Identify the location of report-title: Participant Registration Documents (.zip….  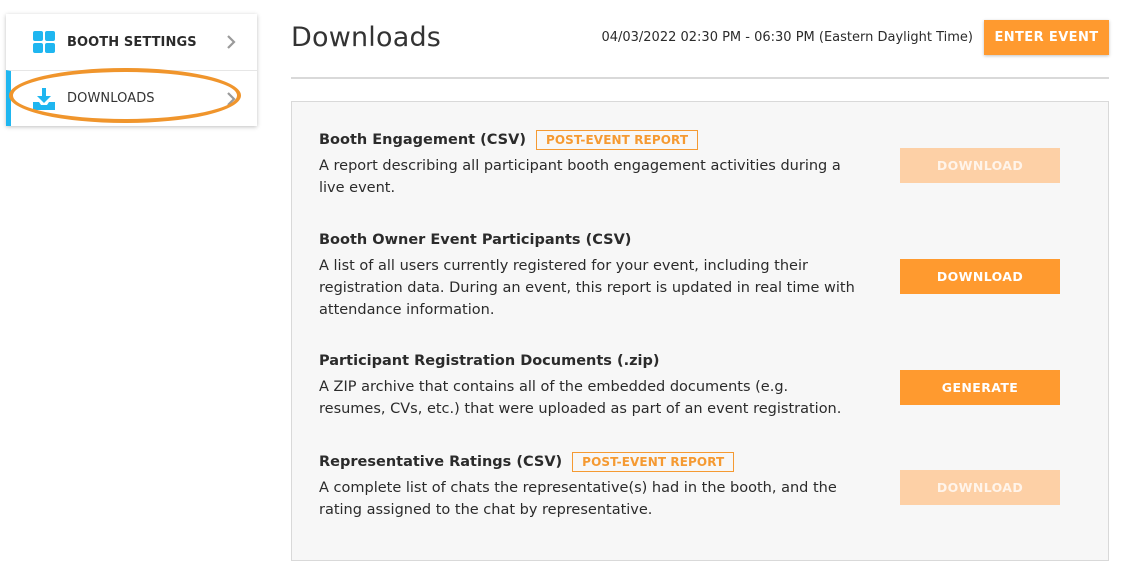
(489, 361).